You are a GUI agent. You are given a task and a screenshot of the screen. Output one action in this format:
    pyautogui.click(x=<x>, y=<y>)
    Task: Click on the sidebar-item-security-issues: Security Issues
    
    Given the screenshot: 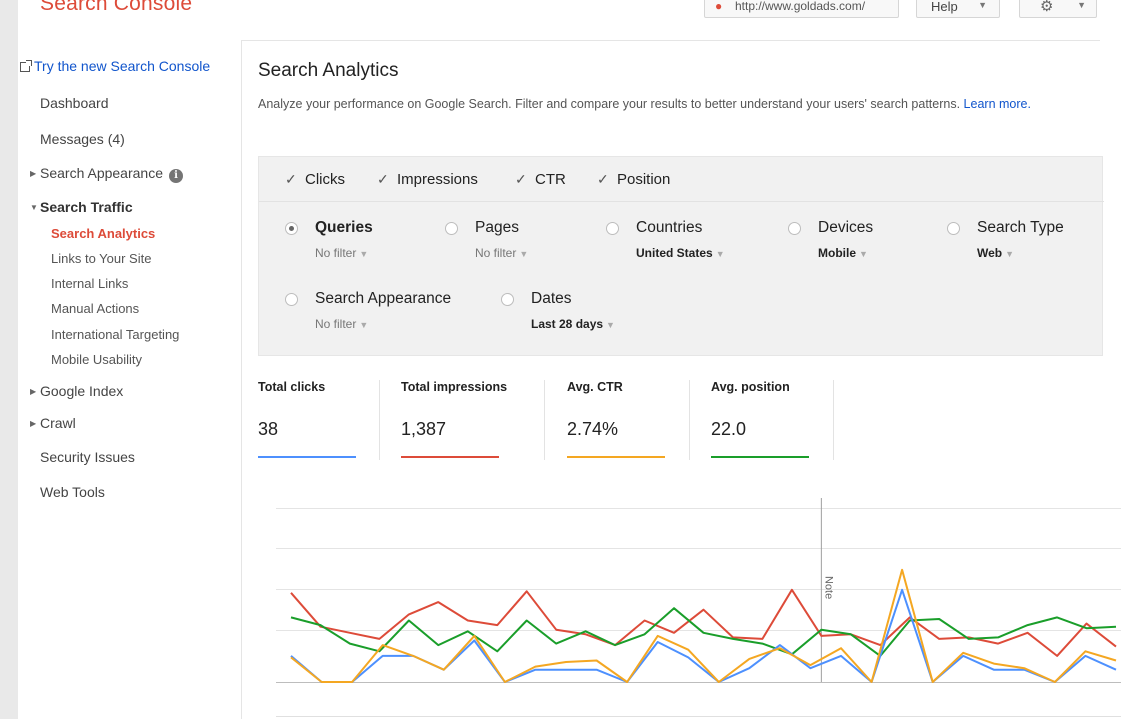 What is the action you would take?
    pyautogui.click(x=87, y=457)
    